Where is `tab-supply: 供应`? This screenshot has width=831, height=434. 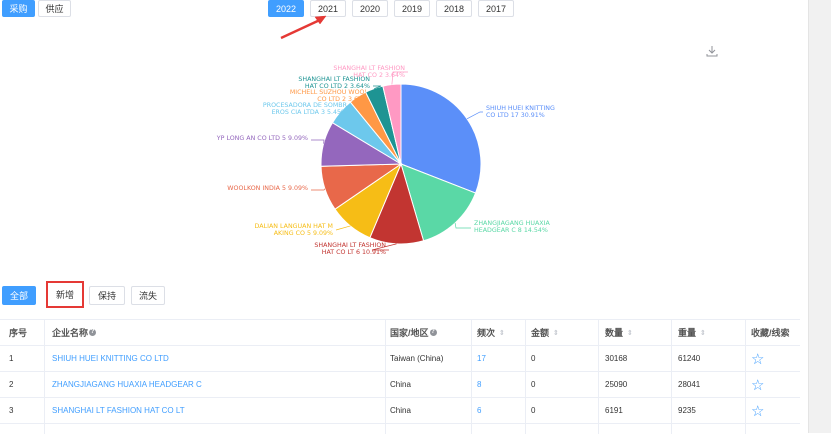 tab-supply: 供应 is located at coordinates (54, 8).